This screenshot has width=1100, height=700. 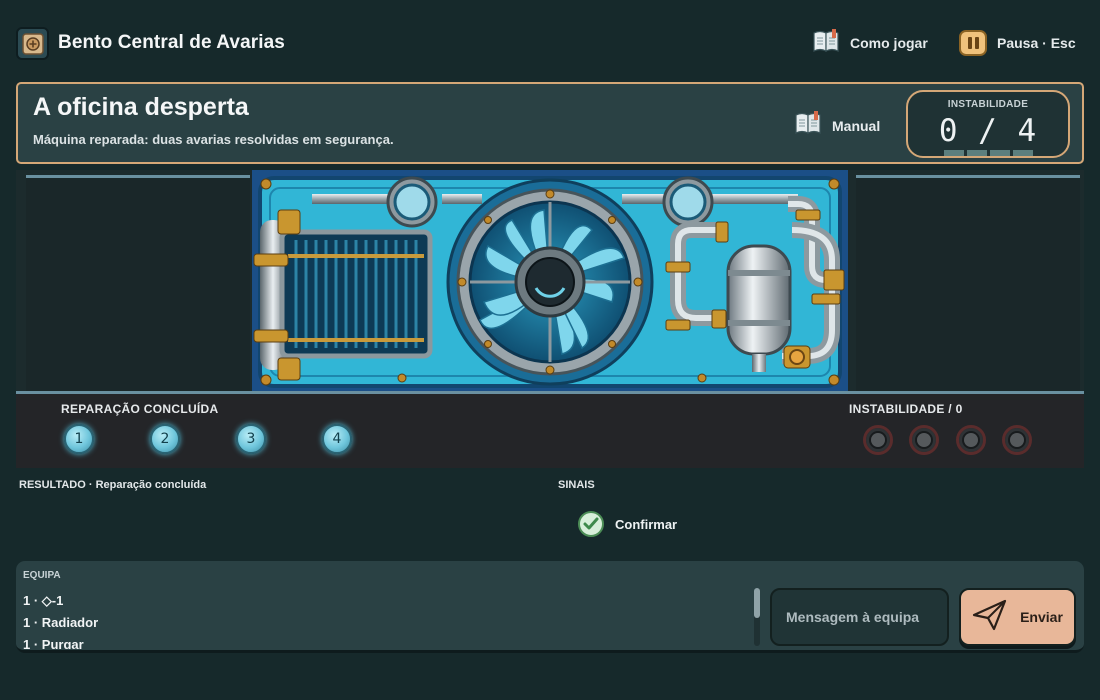 What do you see at coordinates (140, 409) in the screenshot?
I see `repair-complete-label: REPARAÇÃO CONCLUÍDA` at bounding box center [140, 409].